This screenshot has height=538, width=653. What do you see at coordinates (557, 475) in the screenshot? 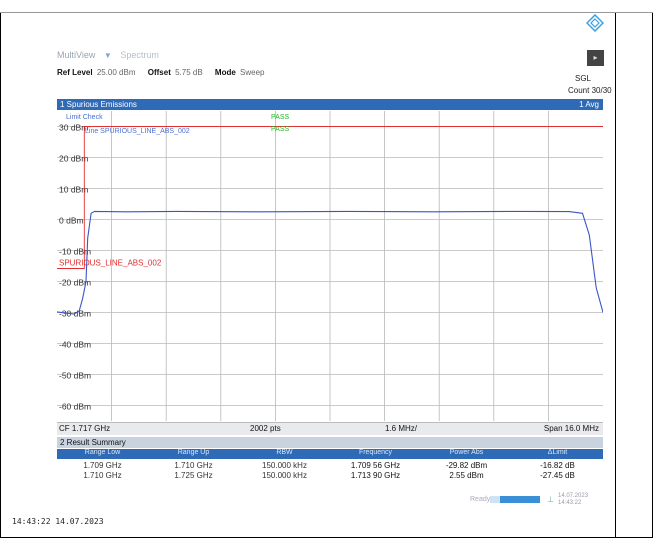
I see `cell-delta-limit: -27.45 dB` at bounding box center [557, 475].